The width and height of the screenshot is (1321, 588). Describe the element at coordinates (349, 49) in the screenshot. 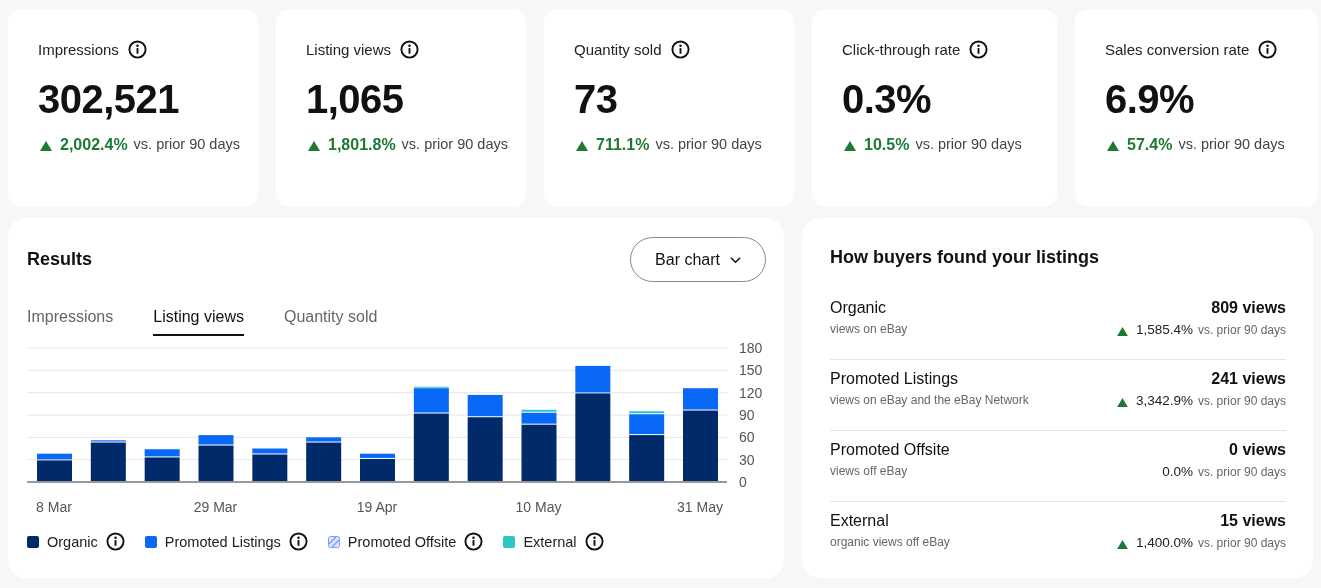

I see `metric-label: Listing views` at that location.